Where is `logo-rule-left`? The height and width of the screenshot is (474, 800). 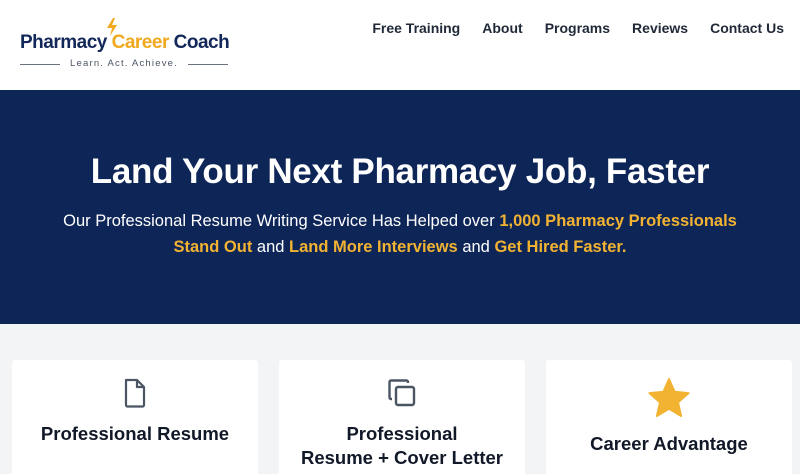 logo-rule-left is located at coordinates (40, 64).